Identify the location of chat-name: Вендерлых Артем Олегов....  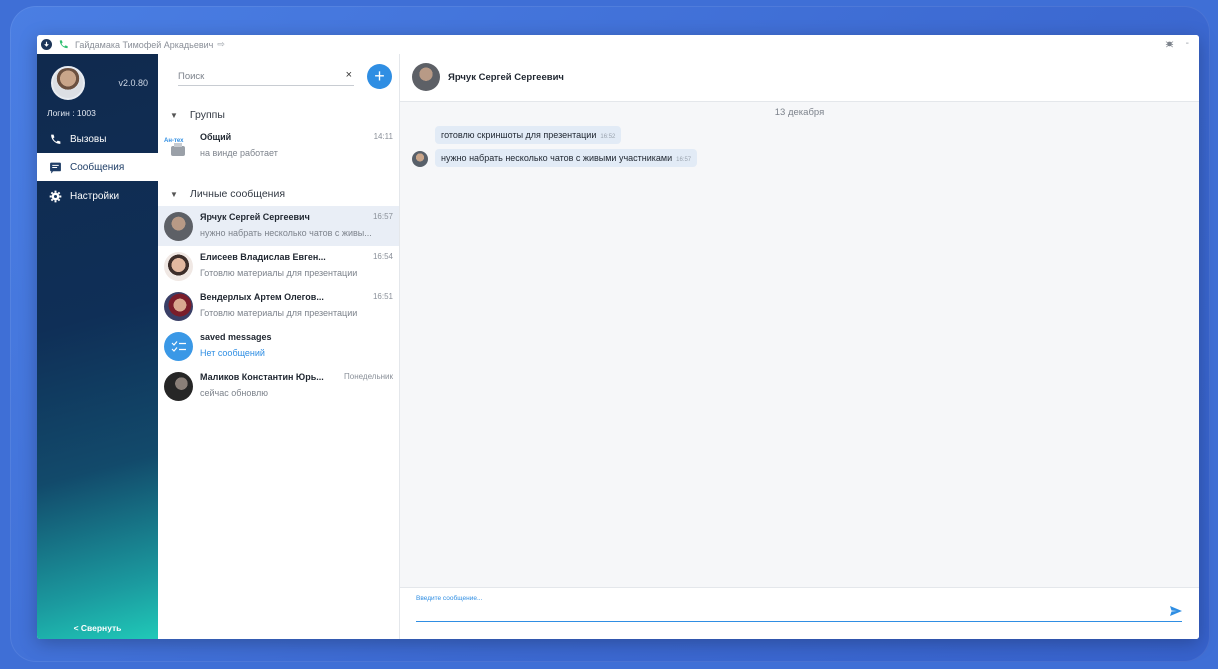
(262, 297).